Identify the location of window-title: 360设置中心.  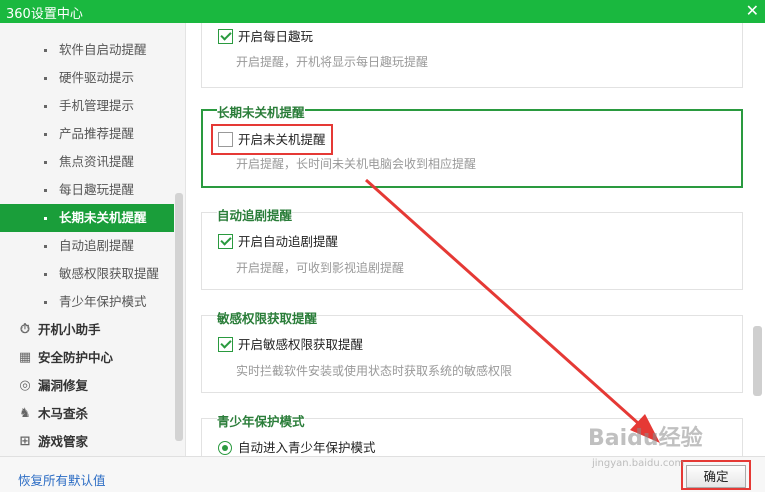
(44, 14).